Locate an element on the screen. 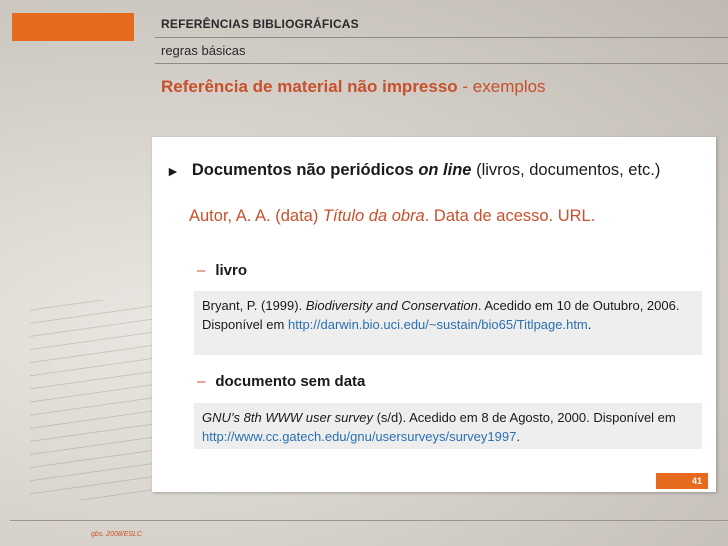 The height and width of the screenshot is (546, 728). bullet-bold-italic: on line is located at coordinates (445, 170).